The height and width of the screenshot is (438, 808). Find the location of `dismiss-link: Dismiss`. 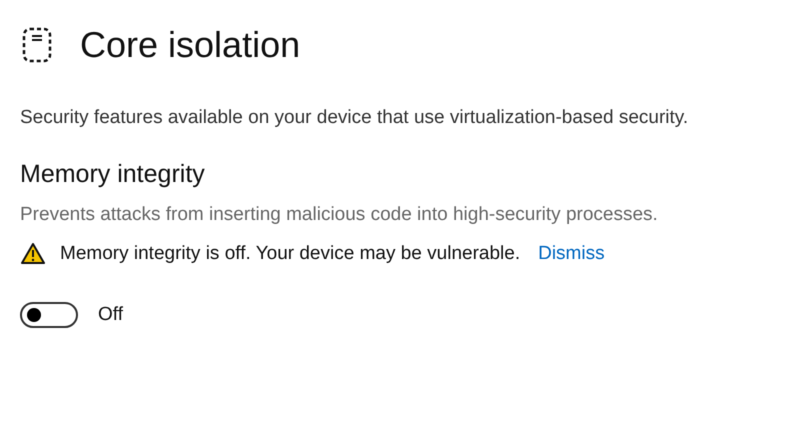

dismiss-link: Dismiss is located at coordinates (571, 253).